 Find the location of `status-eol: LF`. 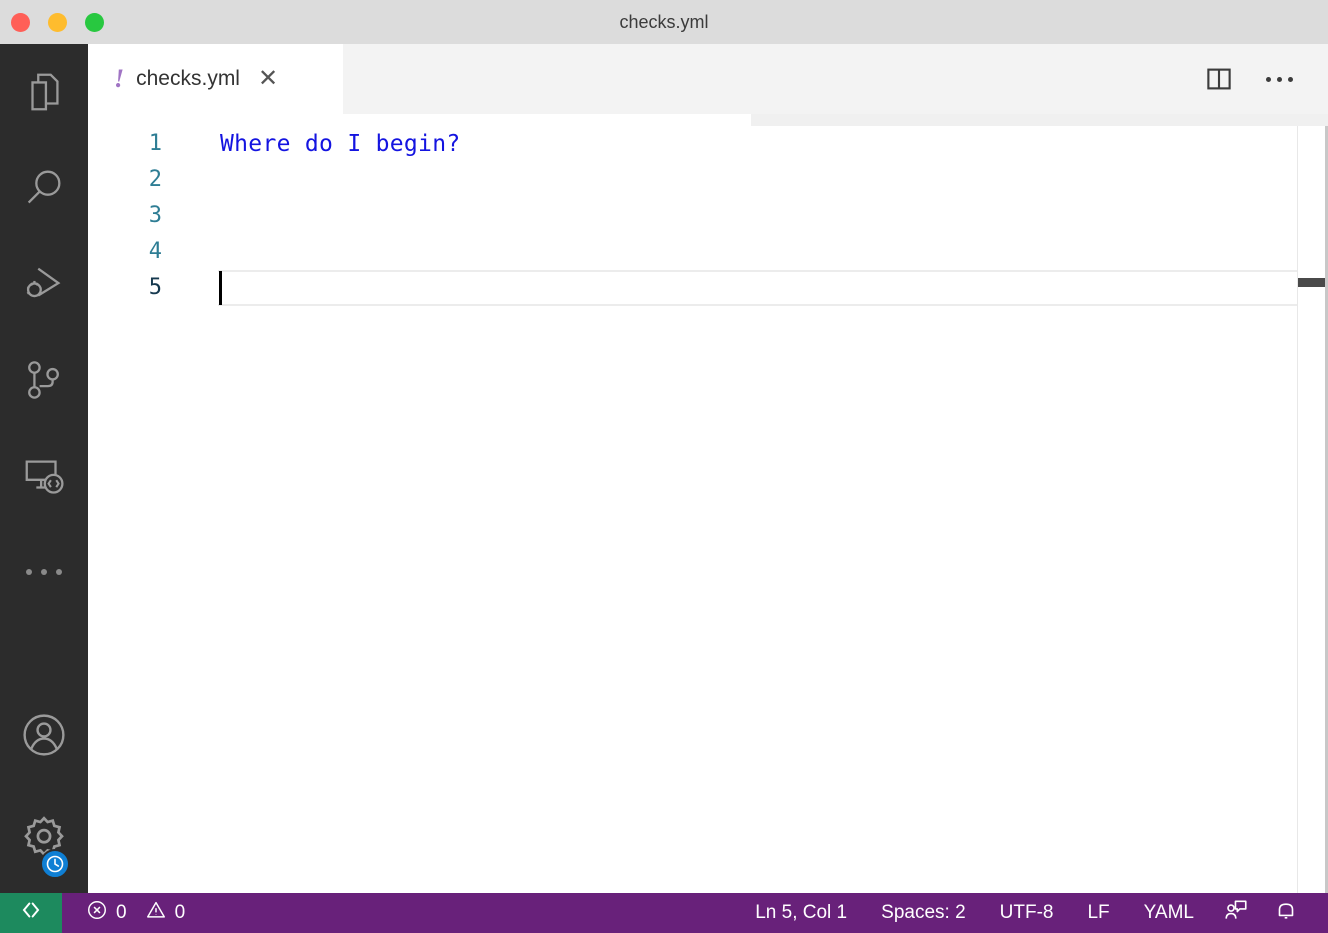

status-eol: LF is located at coordinates (1098, 913).